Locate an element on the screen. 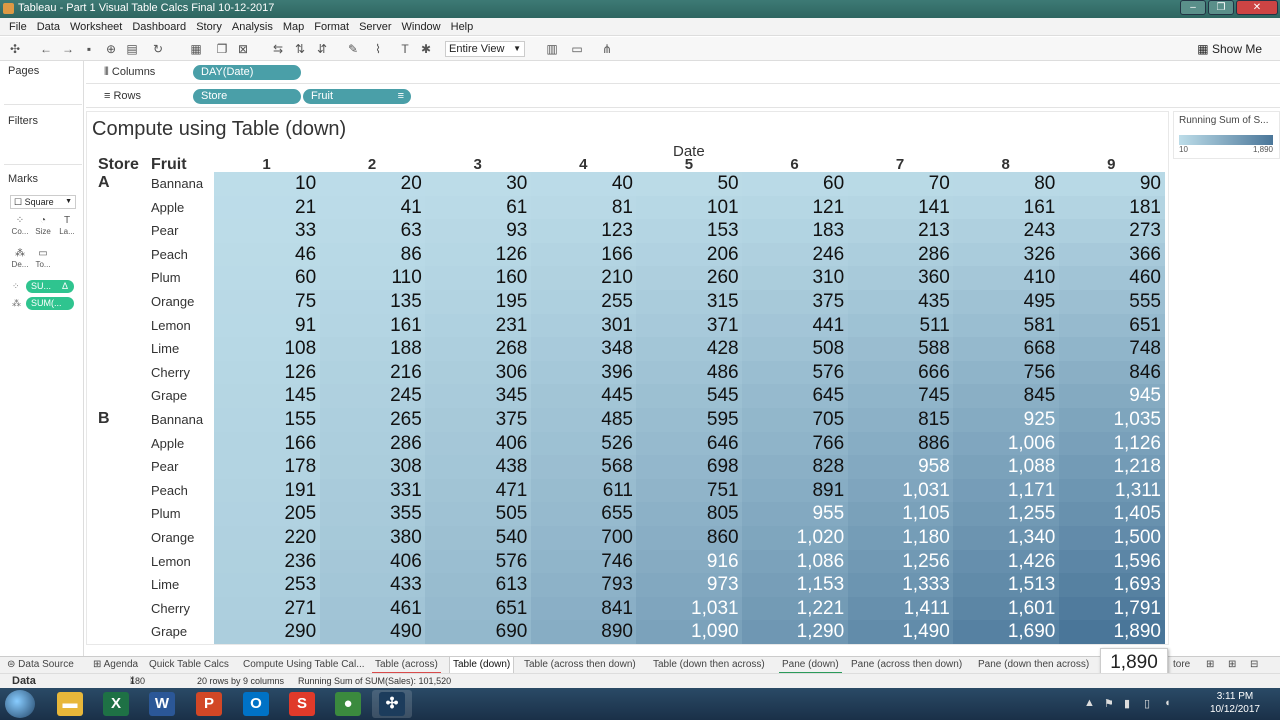 This screenshot has width=1280, height=720. columns-shelf: ⦀ Columns DAY(Date) is located at coordinates (683, 72).